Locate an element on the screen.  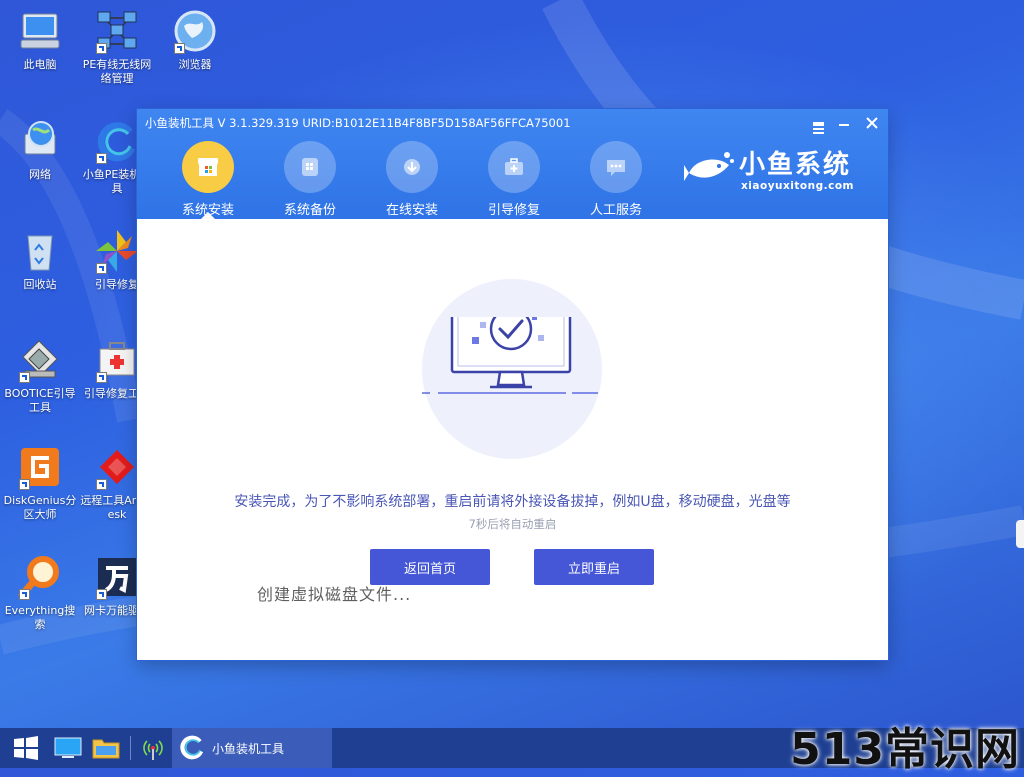
brand-logo: 小鱼系统 xiaoyuxitong.com is located at coordinates (768, 171).